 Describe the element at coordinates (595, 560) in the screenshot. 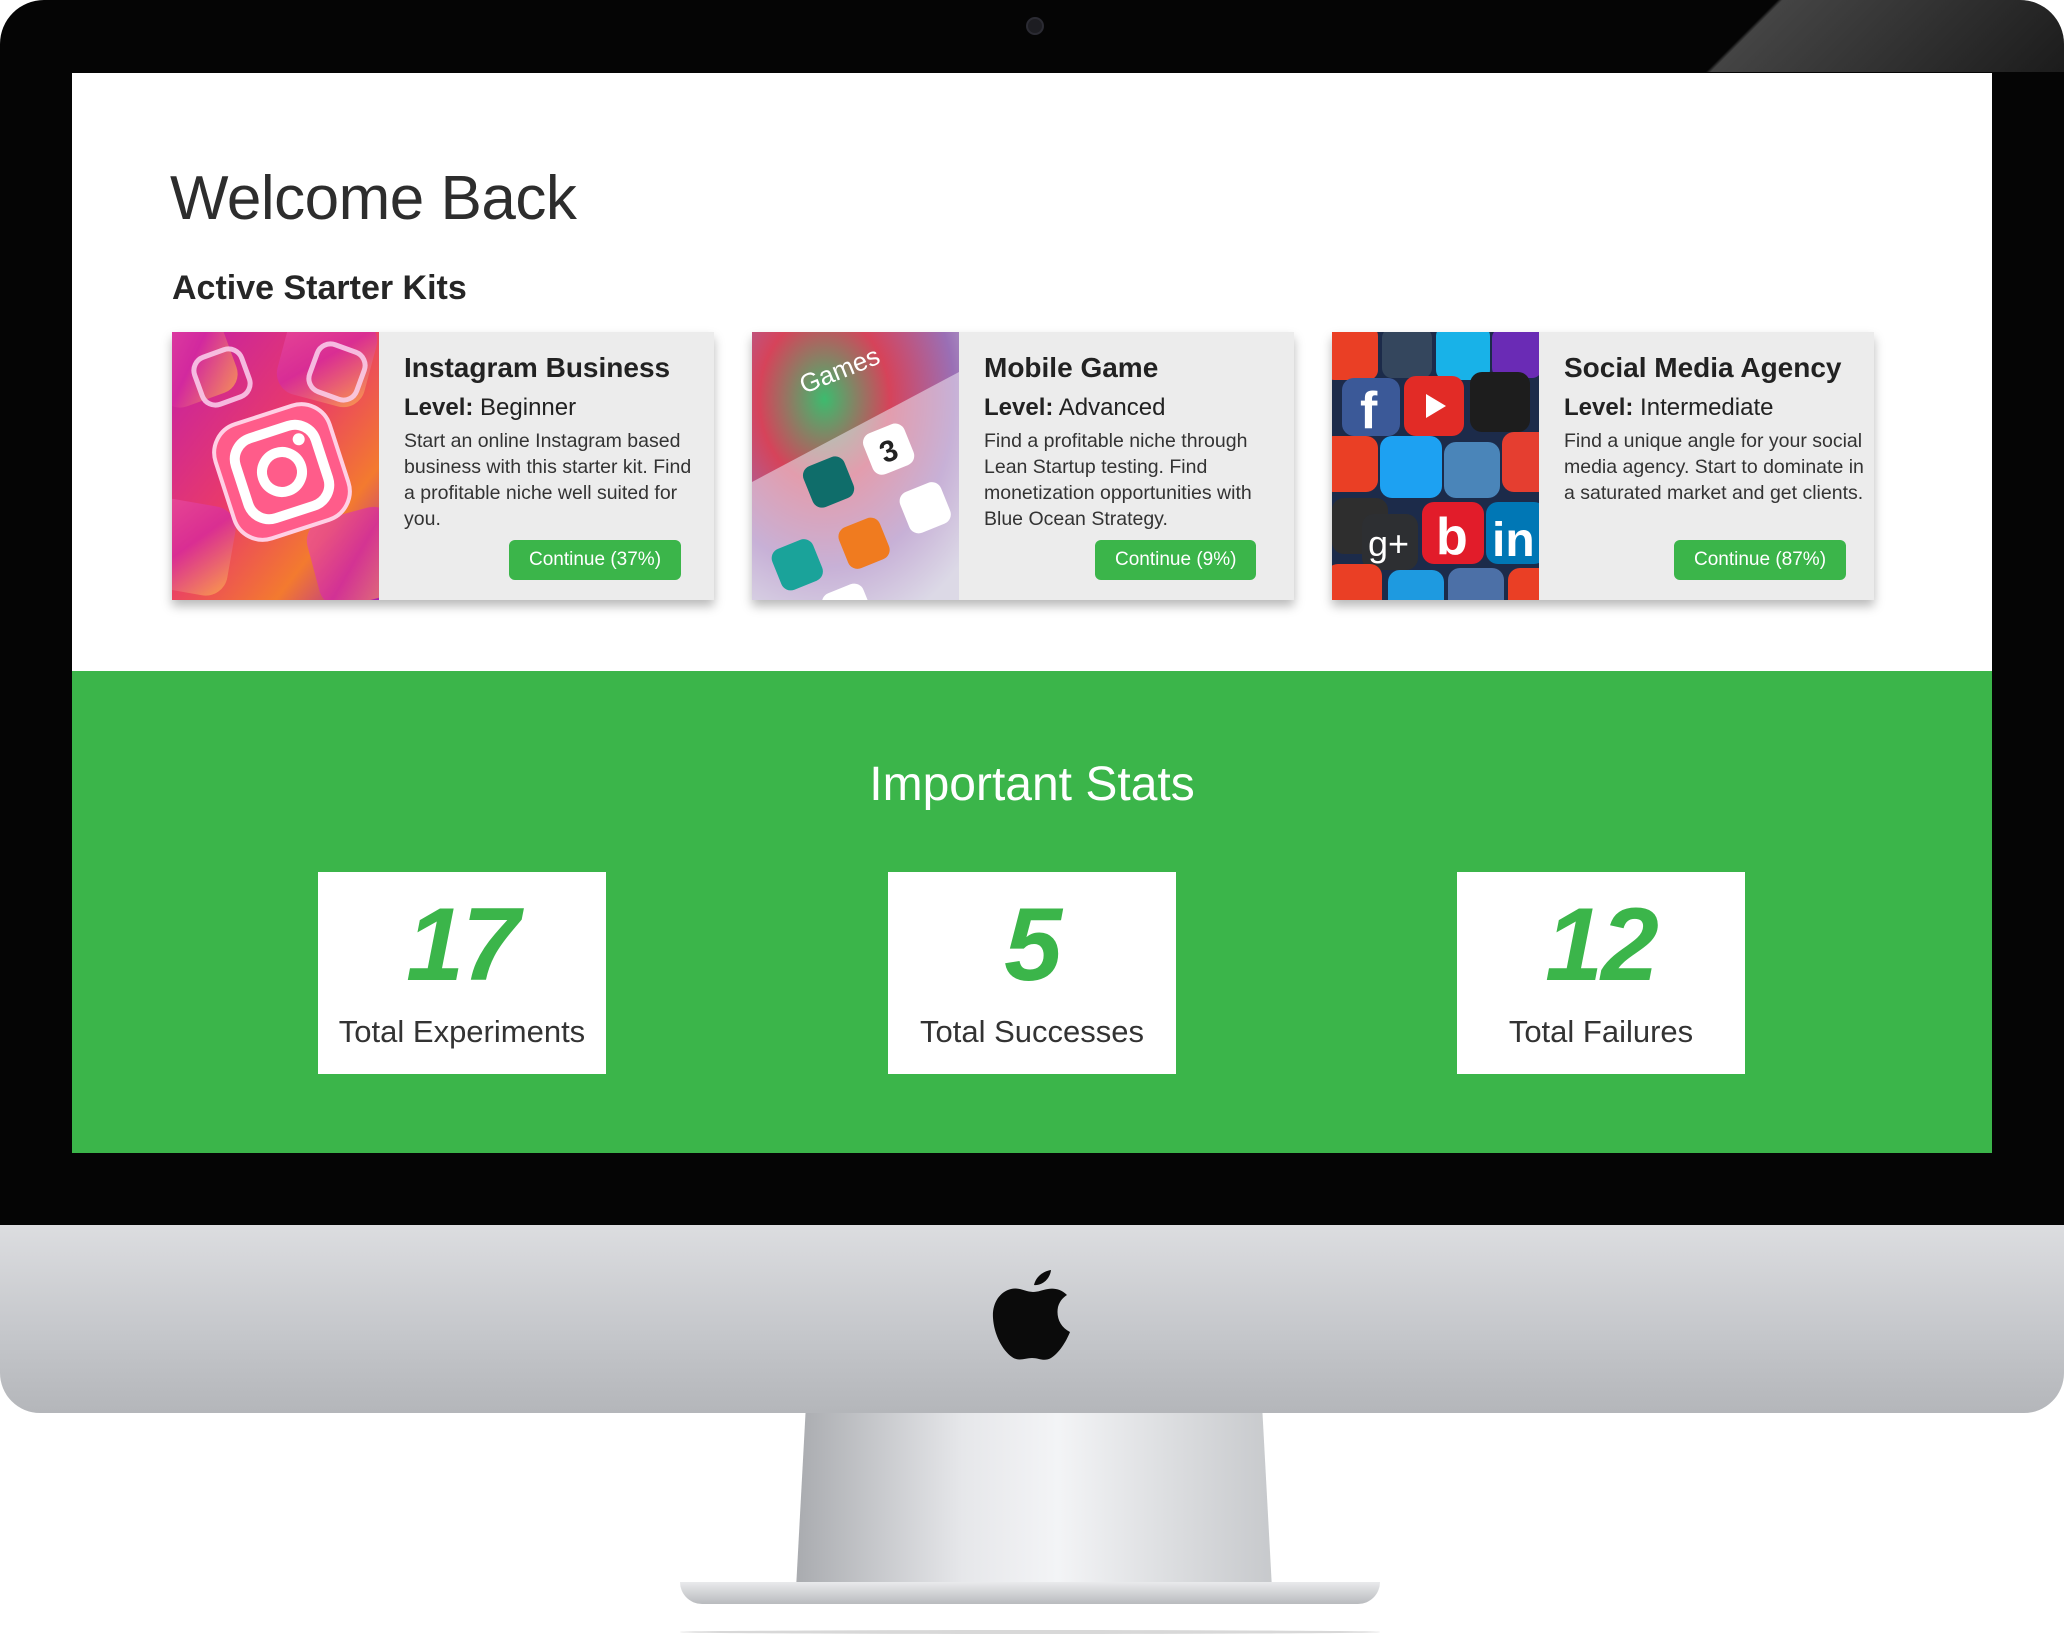

I see `continue-button-instagram: Continue (37%)` at that location.